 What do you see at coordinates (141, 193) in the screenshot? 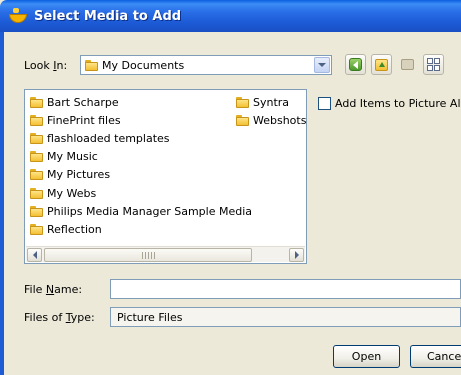
I see `list-item: My Webs` at bounding box center [141, 193].